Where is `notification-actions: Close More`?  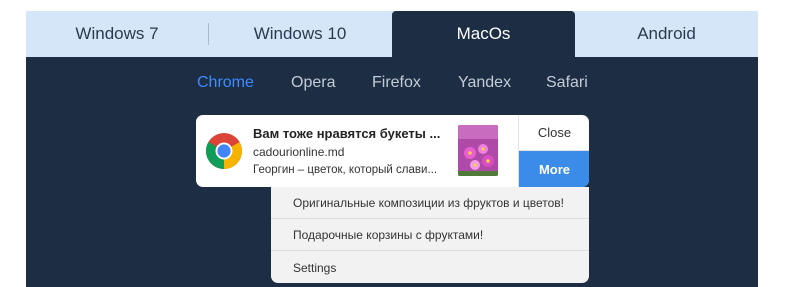
notification-actions: Close More is located at coordinates (553, 151).